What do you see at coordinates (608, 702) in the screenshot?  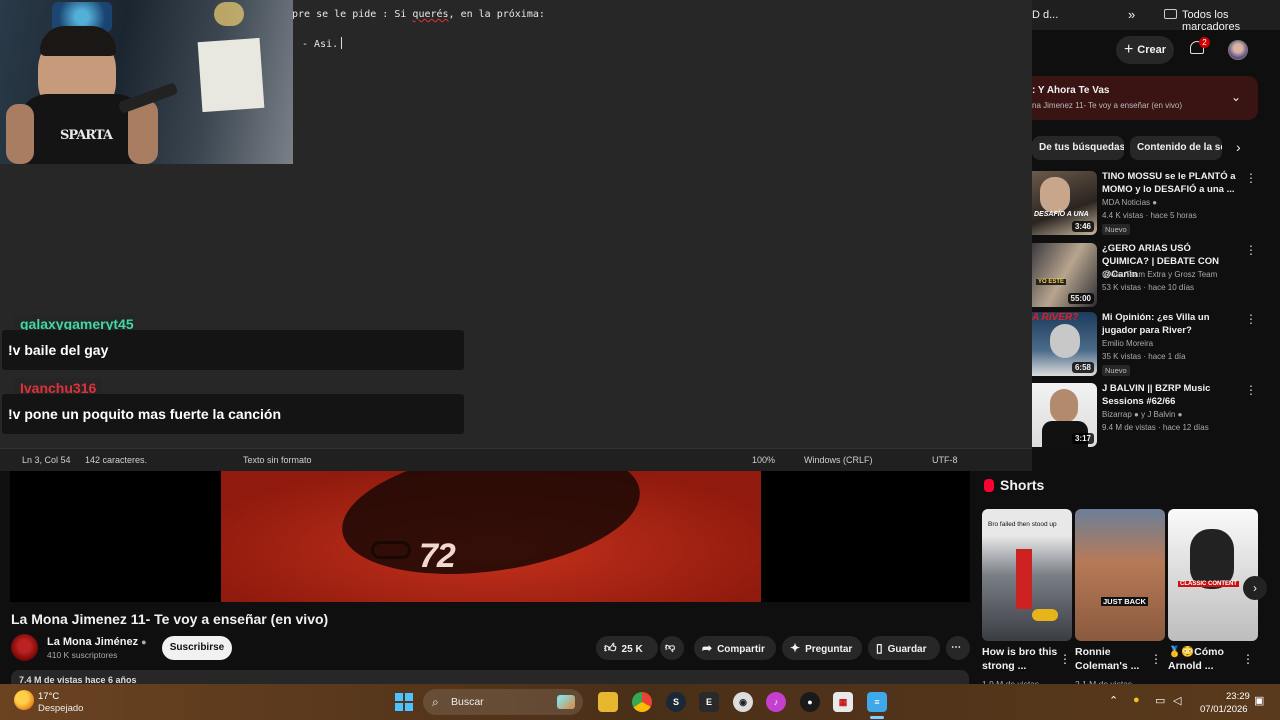 I see `file-explorer-icon` at bounding box center [608, 702].